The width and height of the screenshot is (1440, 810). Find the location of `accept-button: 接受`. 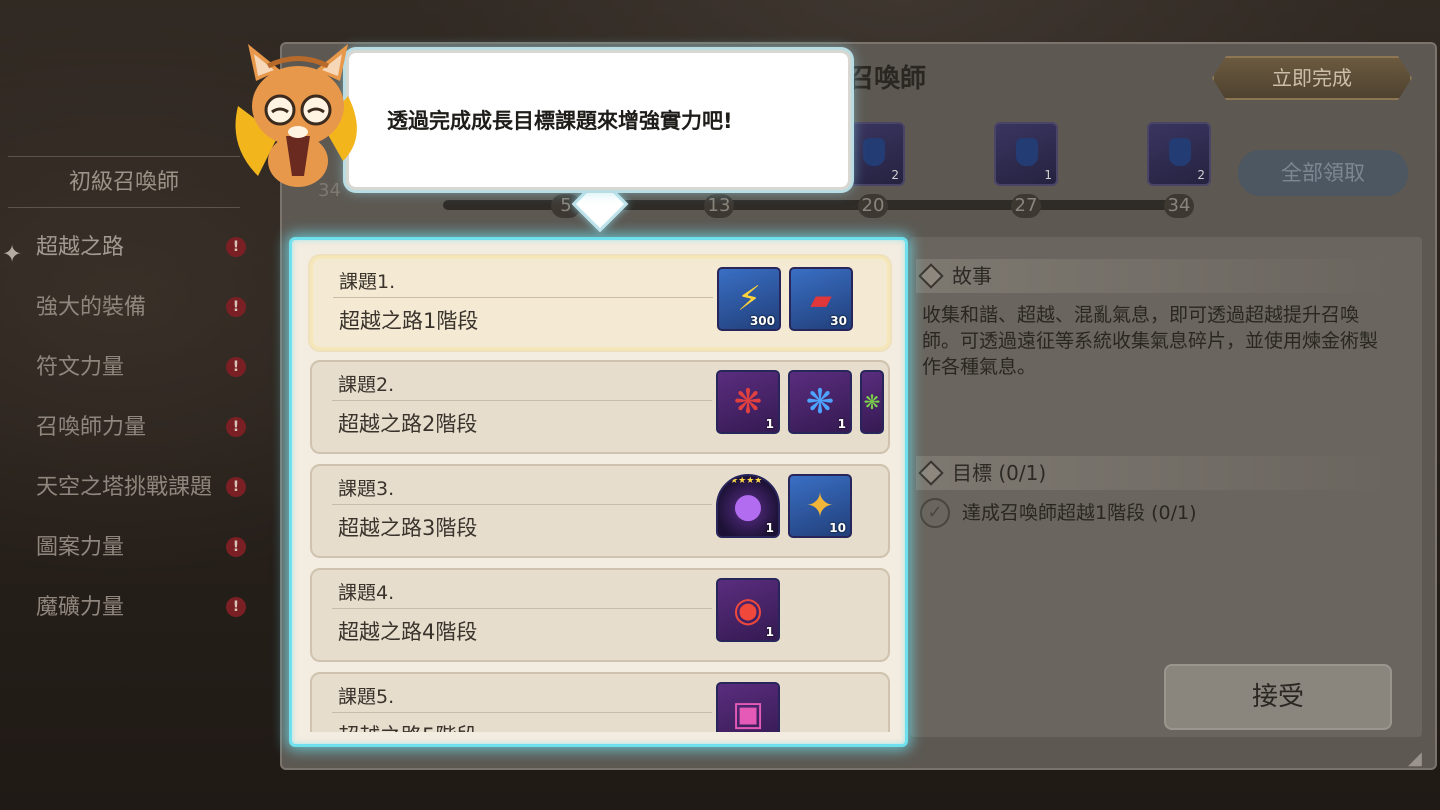

accept-button: 接受 is located at coordinates (1278, 697).